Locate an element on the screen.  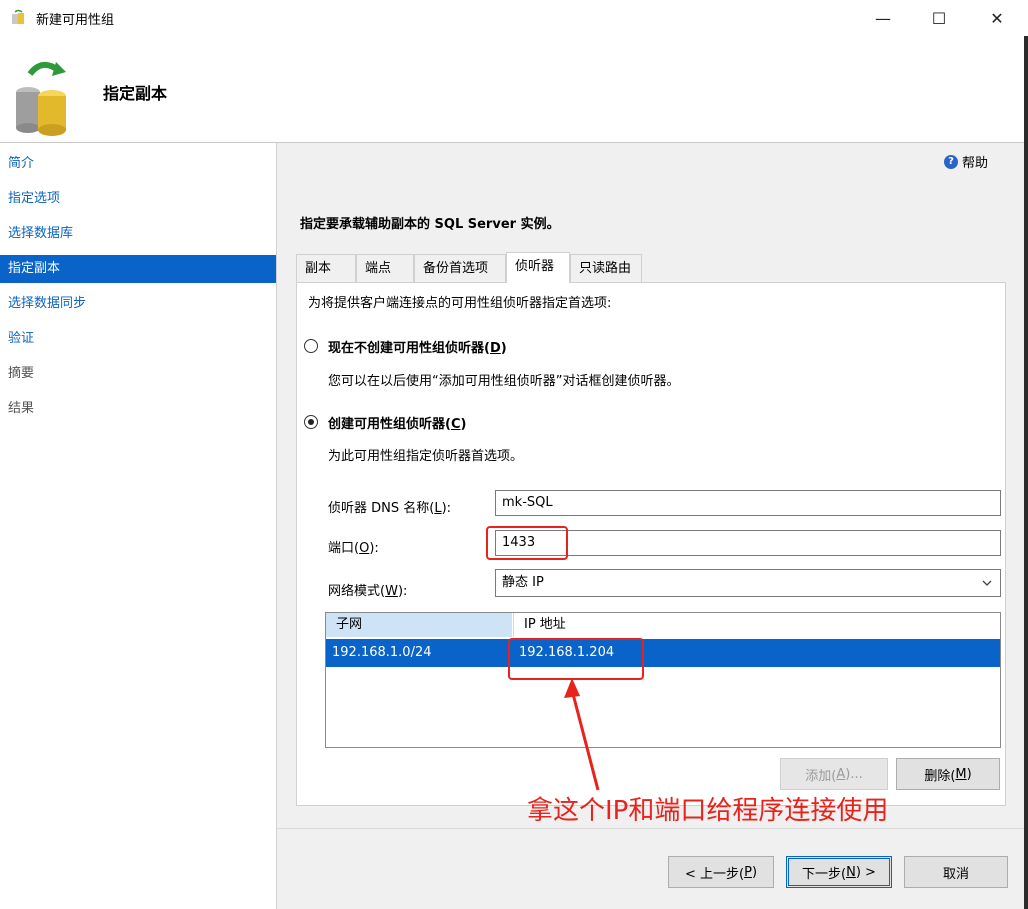
port-input: 1433 is located at coordinates (748, 543).